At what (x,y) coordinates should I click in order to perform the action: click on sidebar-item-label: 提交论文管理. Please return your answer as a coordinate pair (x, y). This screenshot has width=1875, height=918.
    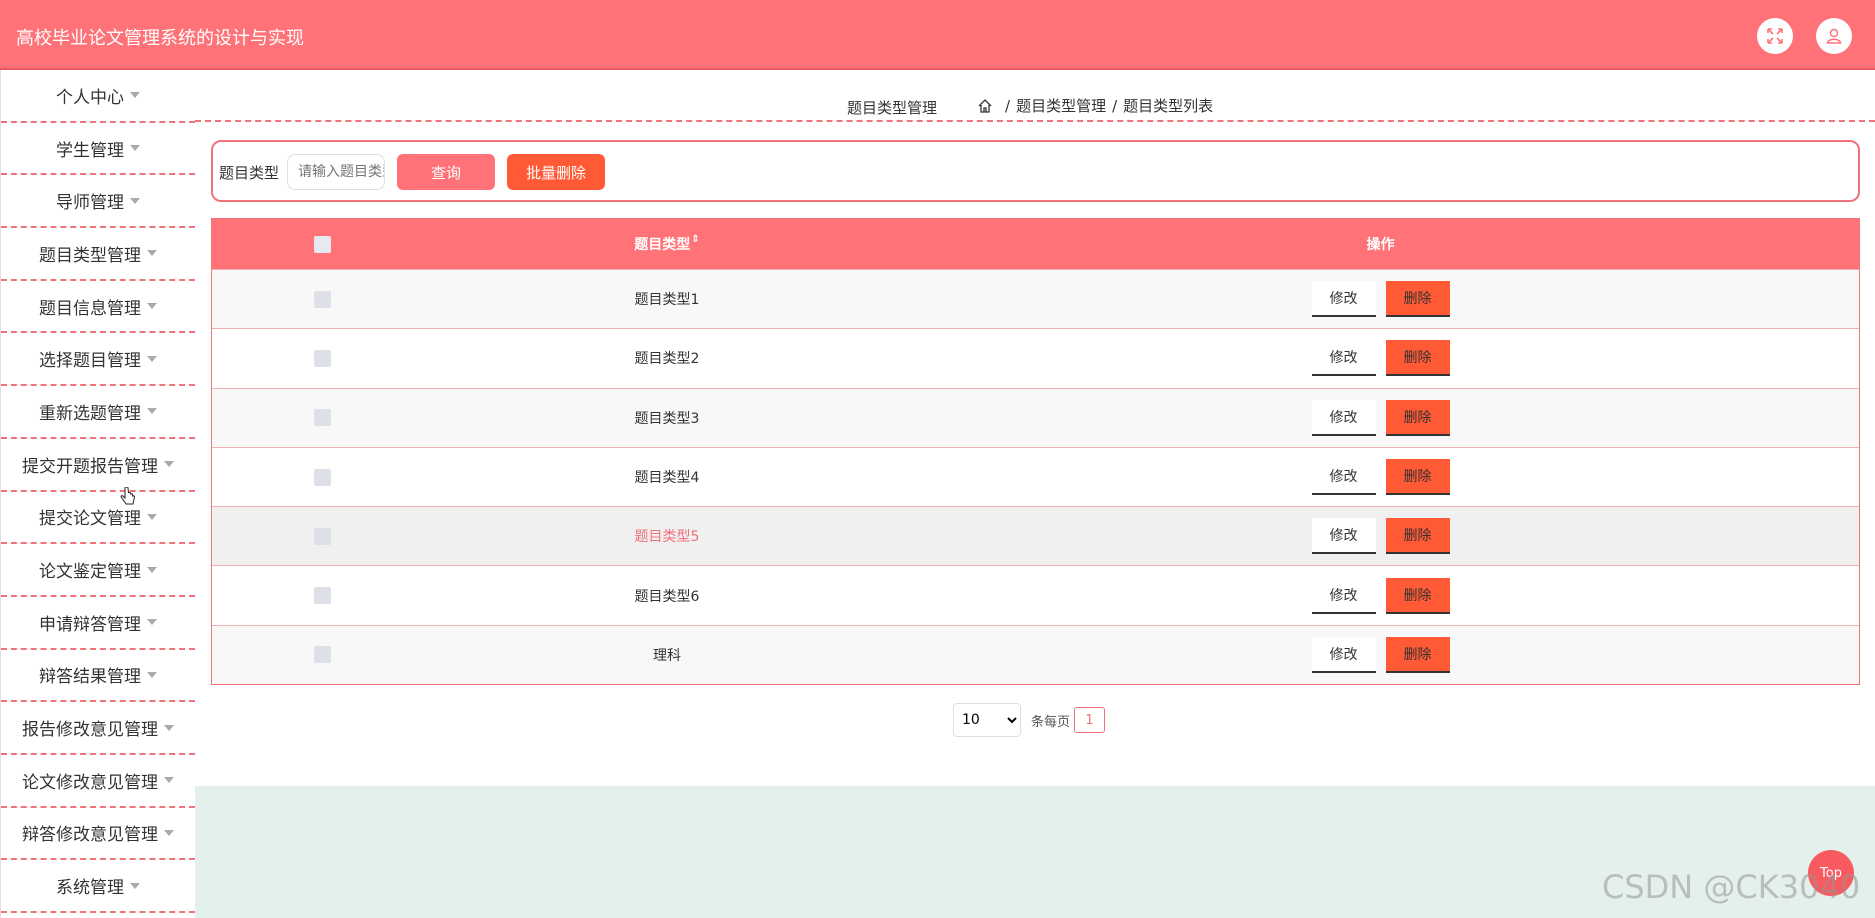
    Looking at the image, I should click on (90, 519).